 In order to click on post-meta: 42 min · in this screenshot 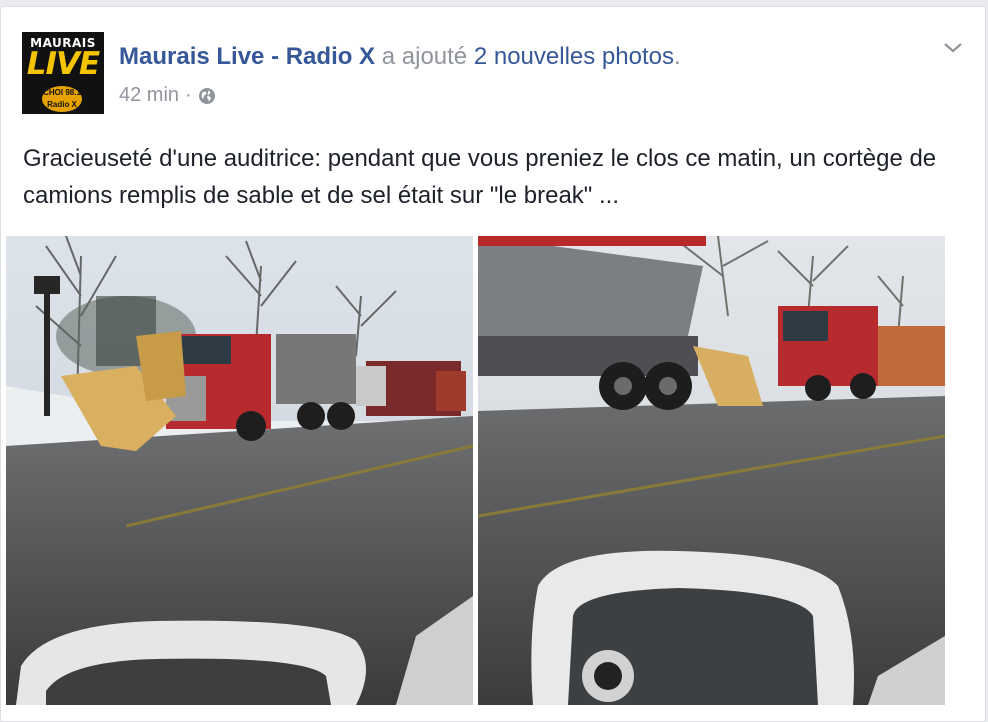, I will do `click(167, 95)`.